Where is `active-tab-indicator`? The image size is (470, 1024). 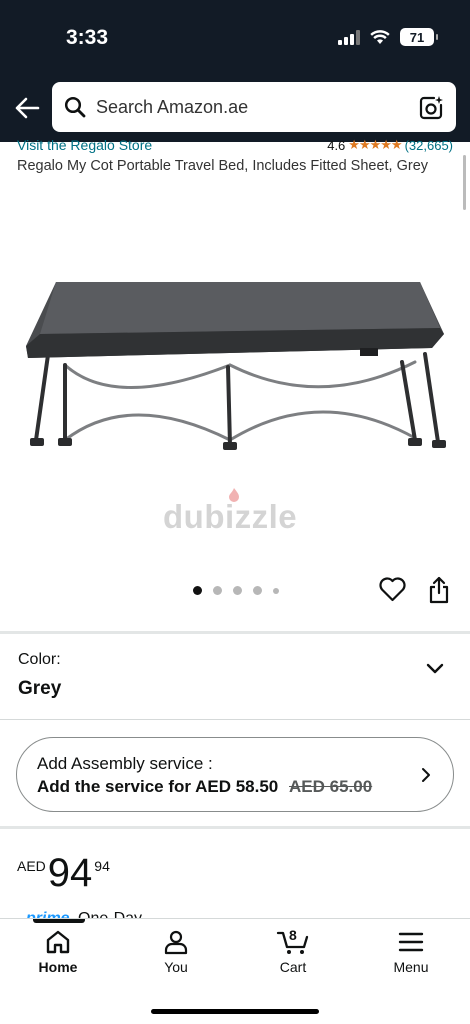
active-tab-indicator is located at coordinates (59, 921).